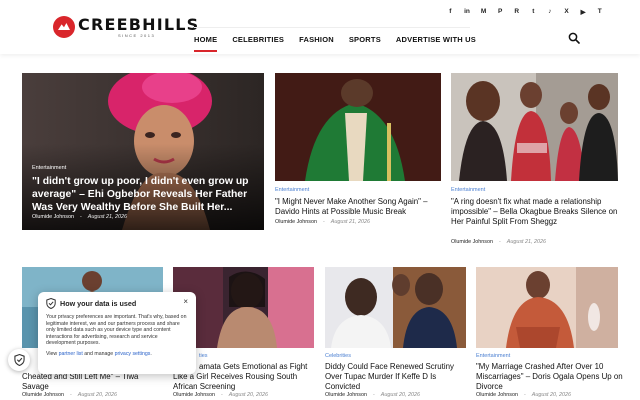 The image size is (640, 400). What do you see at coordinates (436, 39) in the screenshot?
I see `nav-item-advertise: ADVERTISE WITH US` at bounding box center [436, 39].